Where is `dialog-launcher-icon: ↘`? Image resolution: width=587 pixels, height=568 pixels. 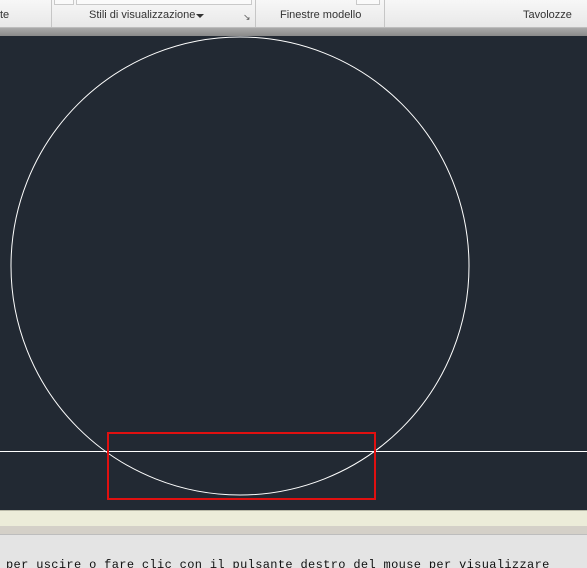 dialog-launcher-icon: ↘ is located at coordinates (247, 17).